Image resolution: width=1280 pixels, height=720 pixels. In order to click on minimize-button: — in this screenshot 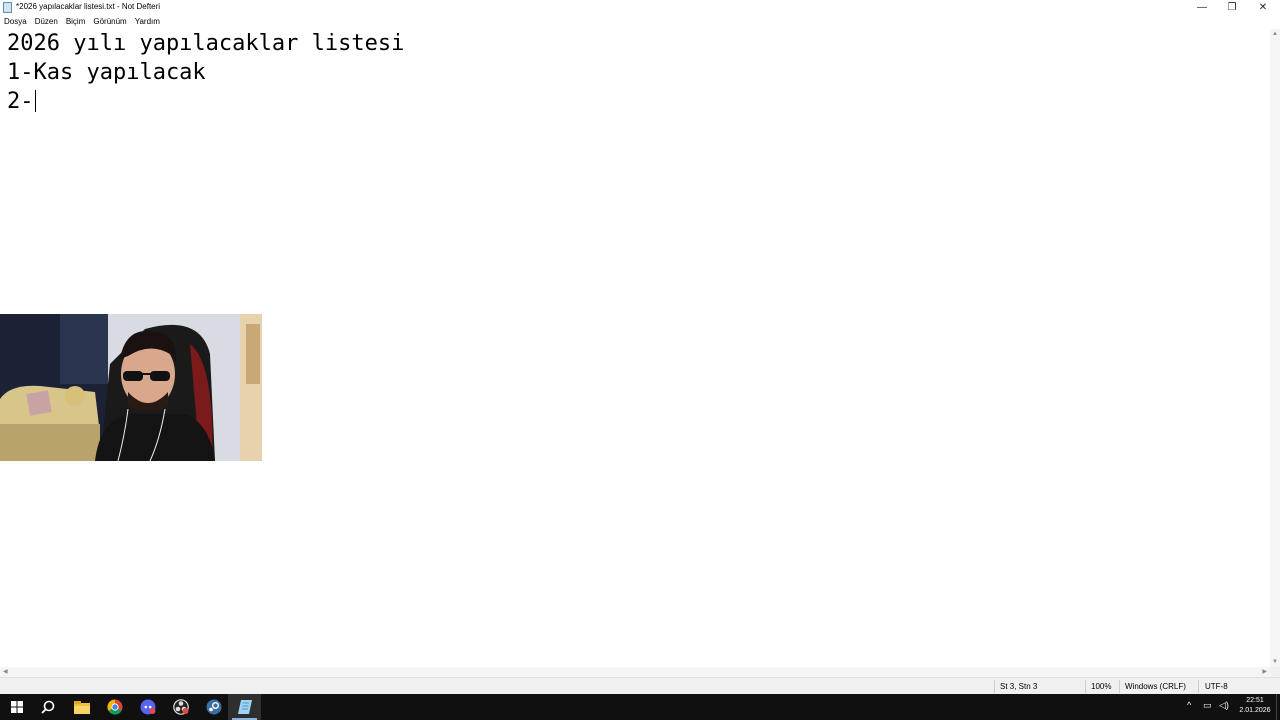, I will do `click(1202, 7)`.